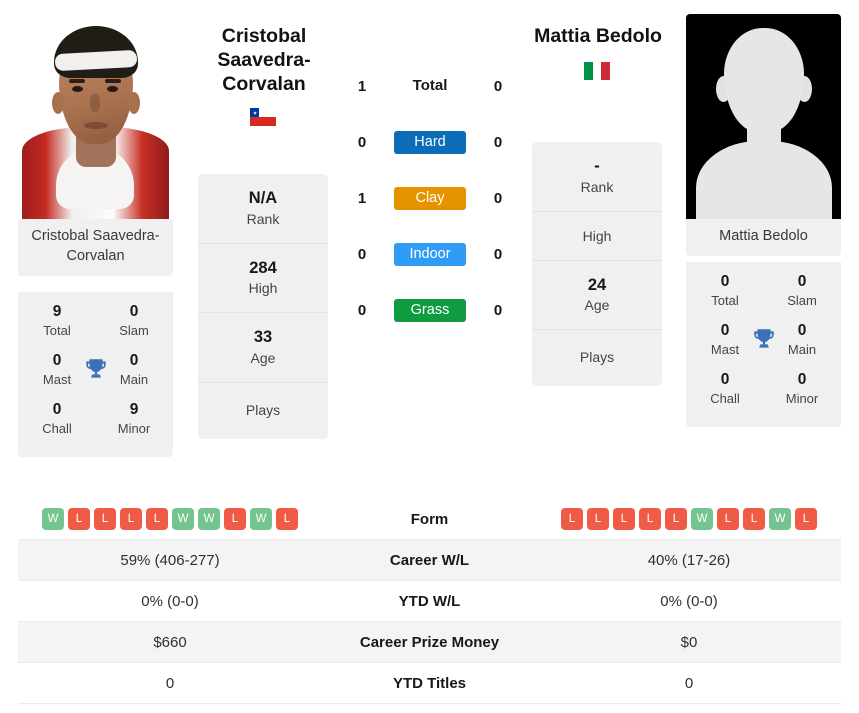 This screenshot has width=859, height=713. Describe the element at coordinates (263, 410) in the screenshot. I see `plays-cell-left: Plays` at that location.